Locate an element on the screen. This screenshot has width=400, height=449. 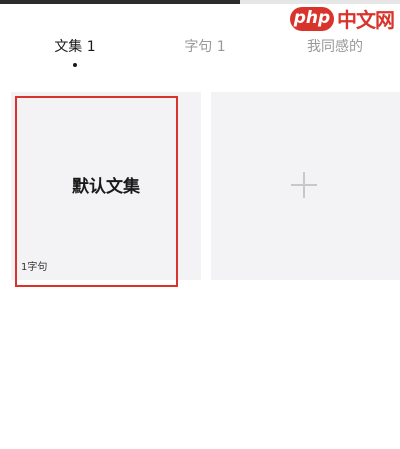
watermark-logo: php 中文网 is located at coordinates (342, 18).